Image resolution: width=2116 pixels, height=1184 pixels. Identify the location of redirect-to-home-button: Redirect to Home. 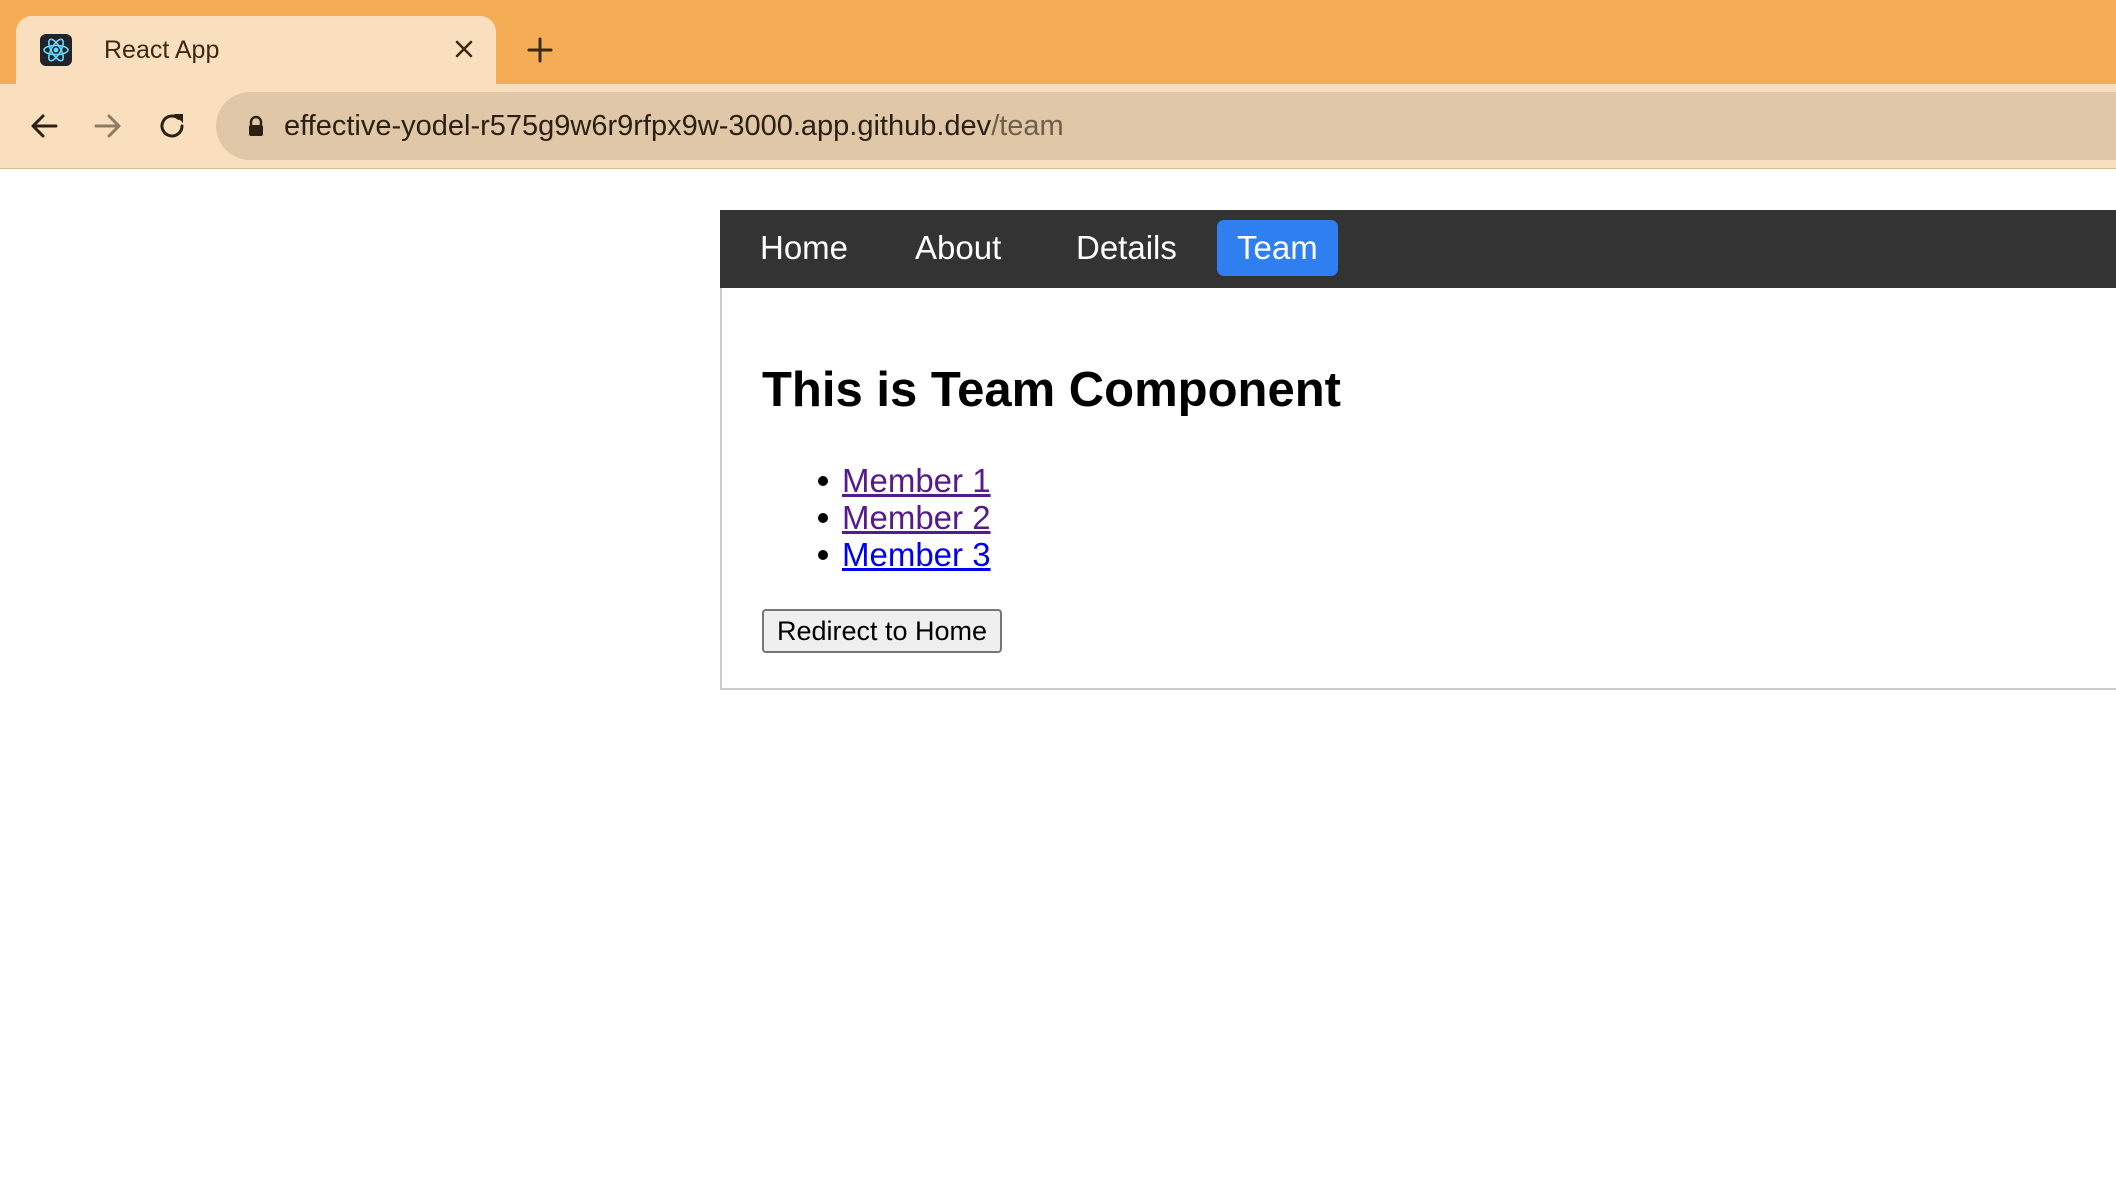
(882, 631).